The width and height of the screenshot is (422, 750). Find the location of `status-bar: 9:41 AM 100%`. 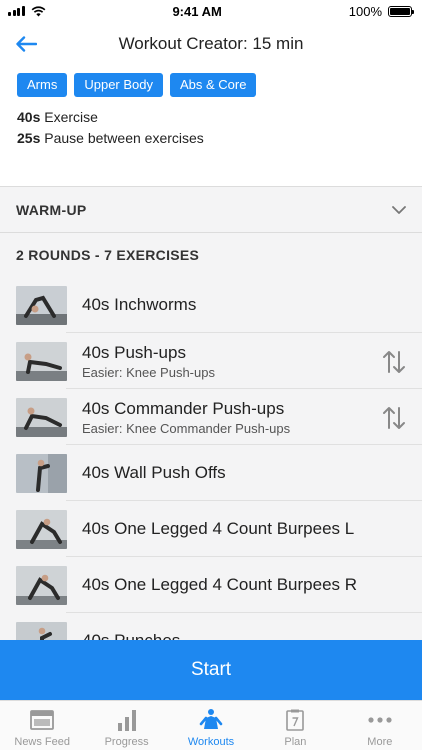

status-bar: 9:41 AM 100% is located at coordinates (211, 11).